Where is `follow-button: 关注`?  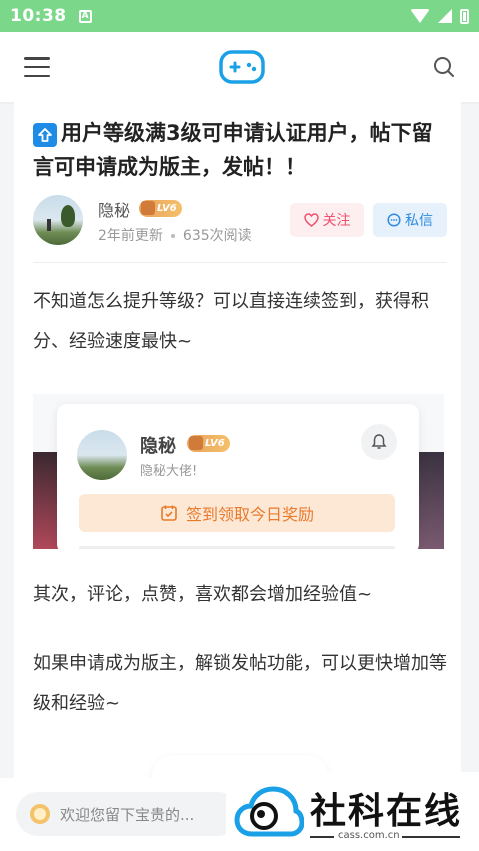
follow-button: 关注 is located at coordinates (327, 220).